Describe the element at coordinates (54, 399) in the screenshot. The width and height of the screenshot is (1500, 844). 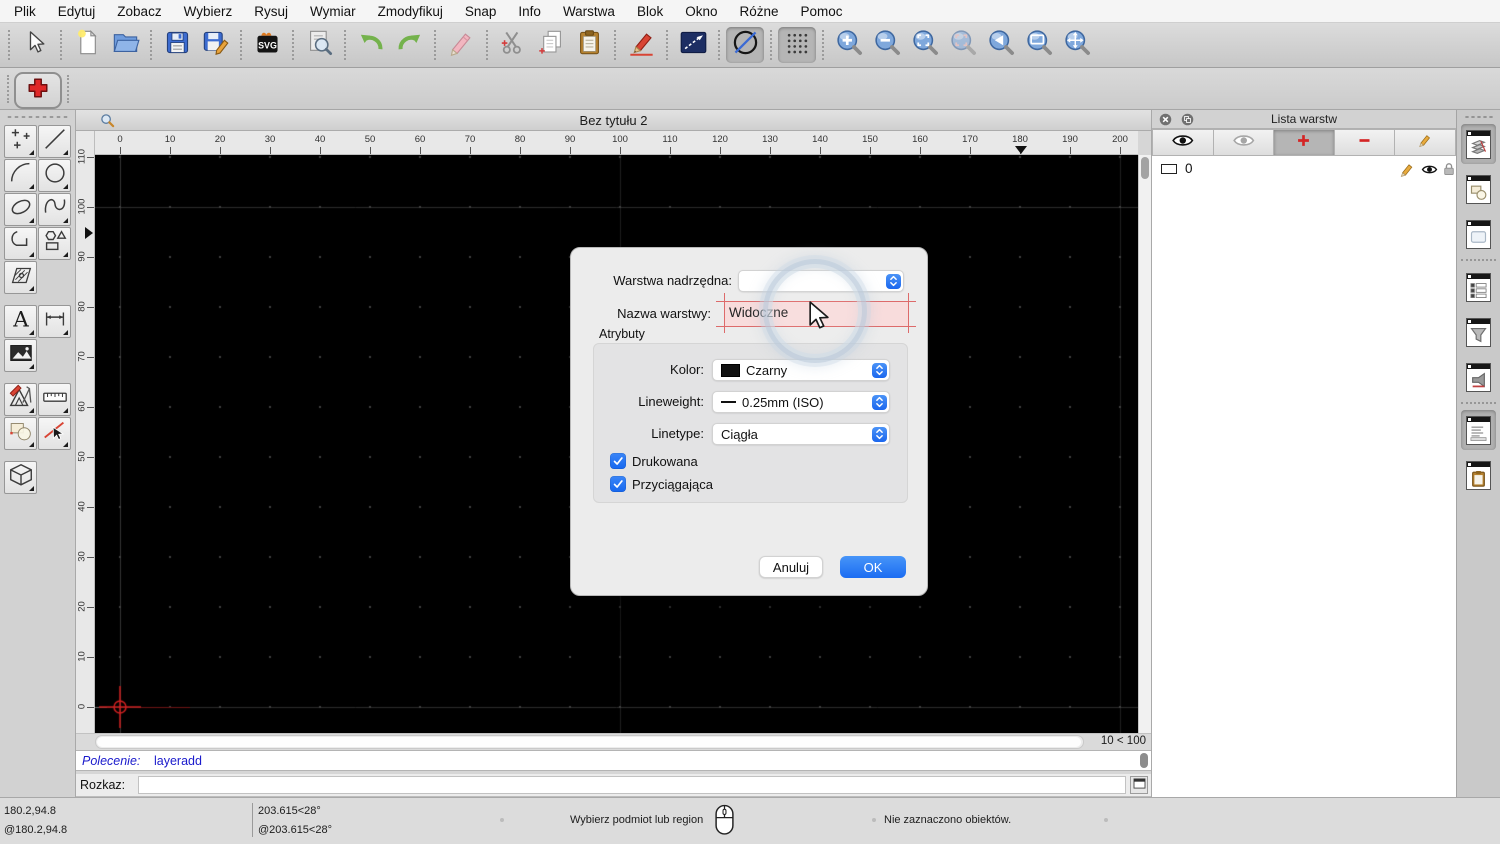
I see `measure-tool-button` at that location.